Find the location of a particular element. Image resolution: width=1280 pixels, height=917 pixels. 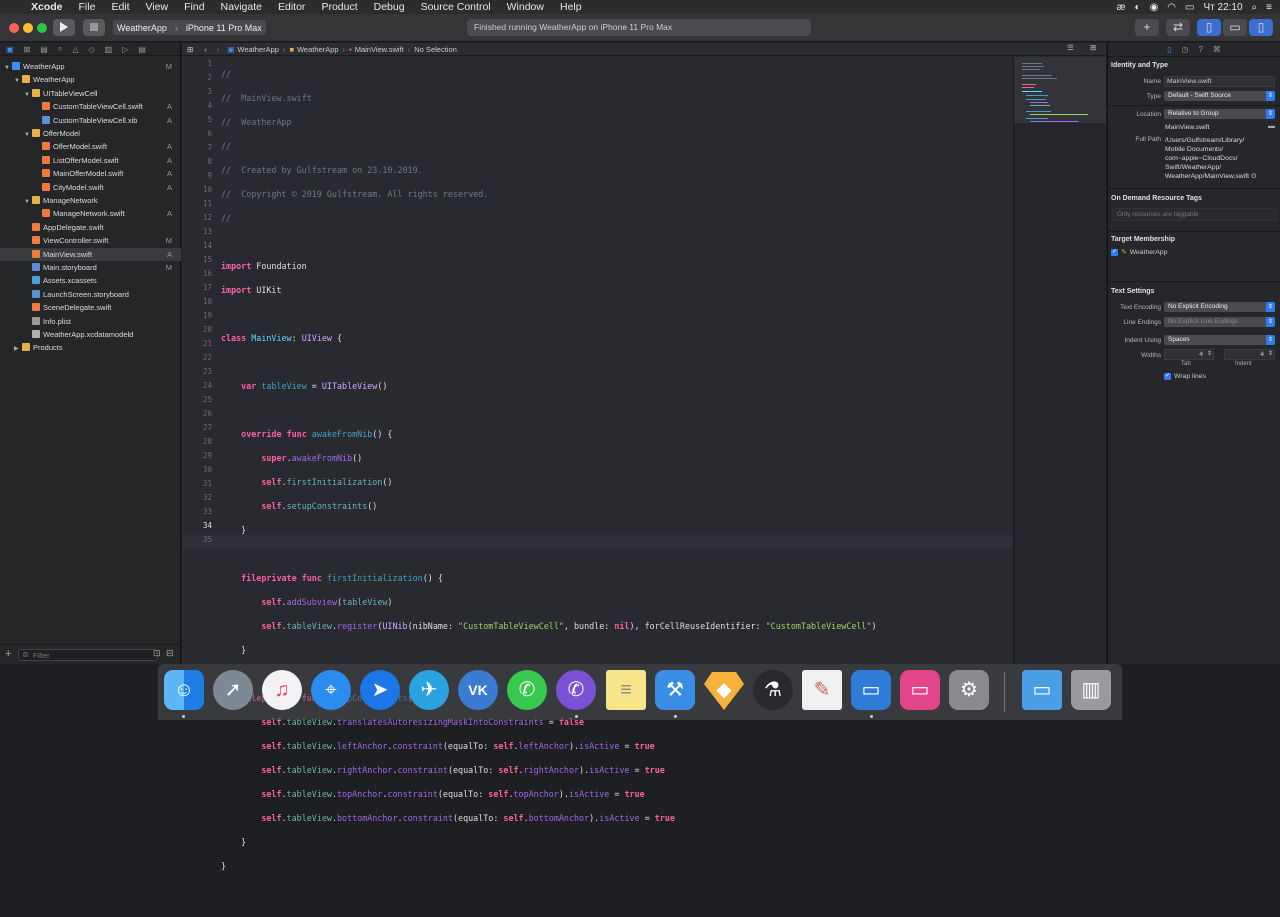

tab-width-stepper: 4 ⇕ is located at coordinates (1189, 354).